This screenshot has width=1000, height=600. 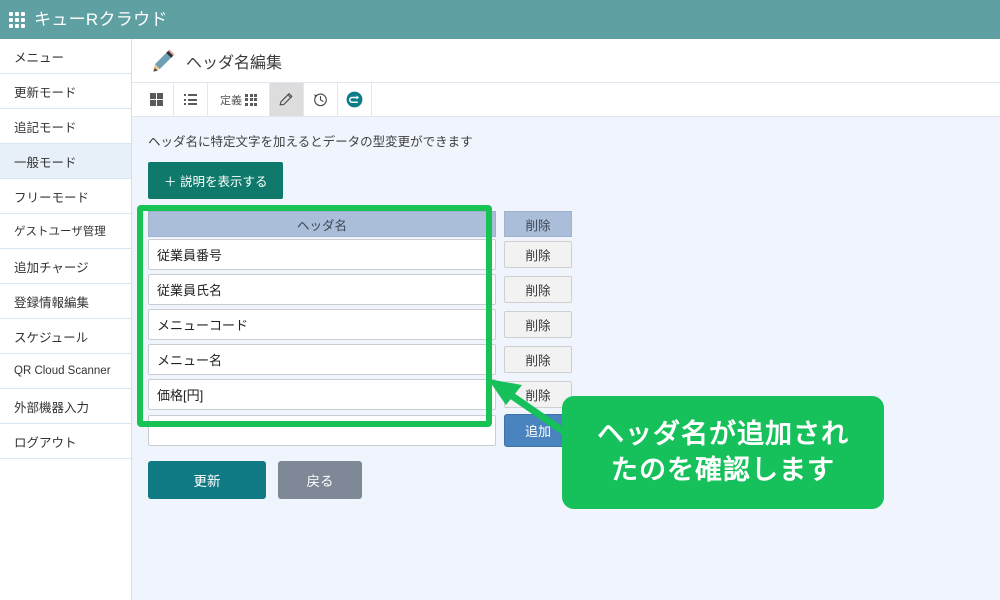 I want to click on update-button: 更新, so click(x=207, y=480).